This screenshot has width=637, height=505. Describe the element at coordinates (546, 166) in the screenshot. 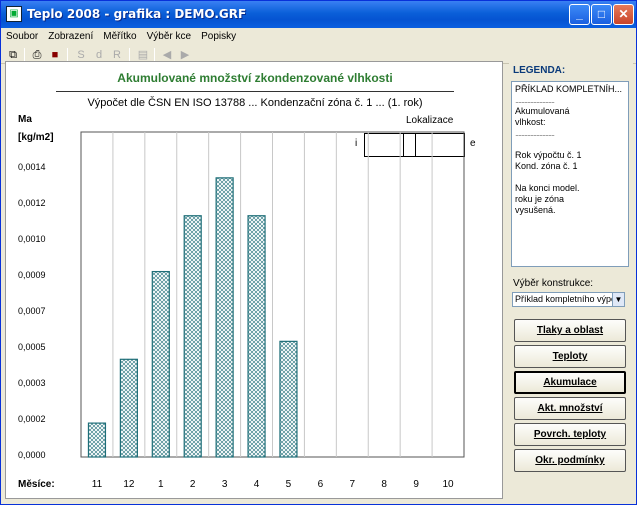

I see `legend-line: Kond. zóna č. 1` at that location.